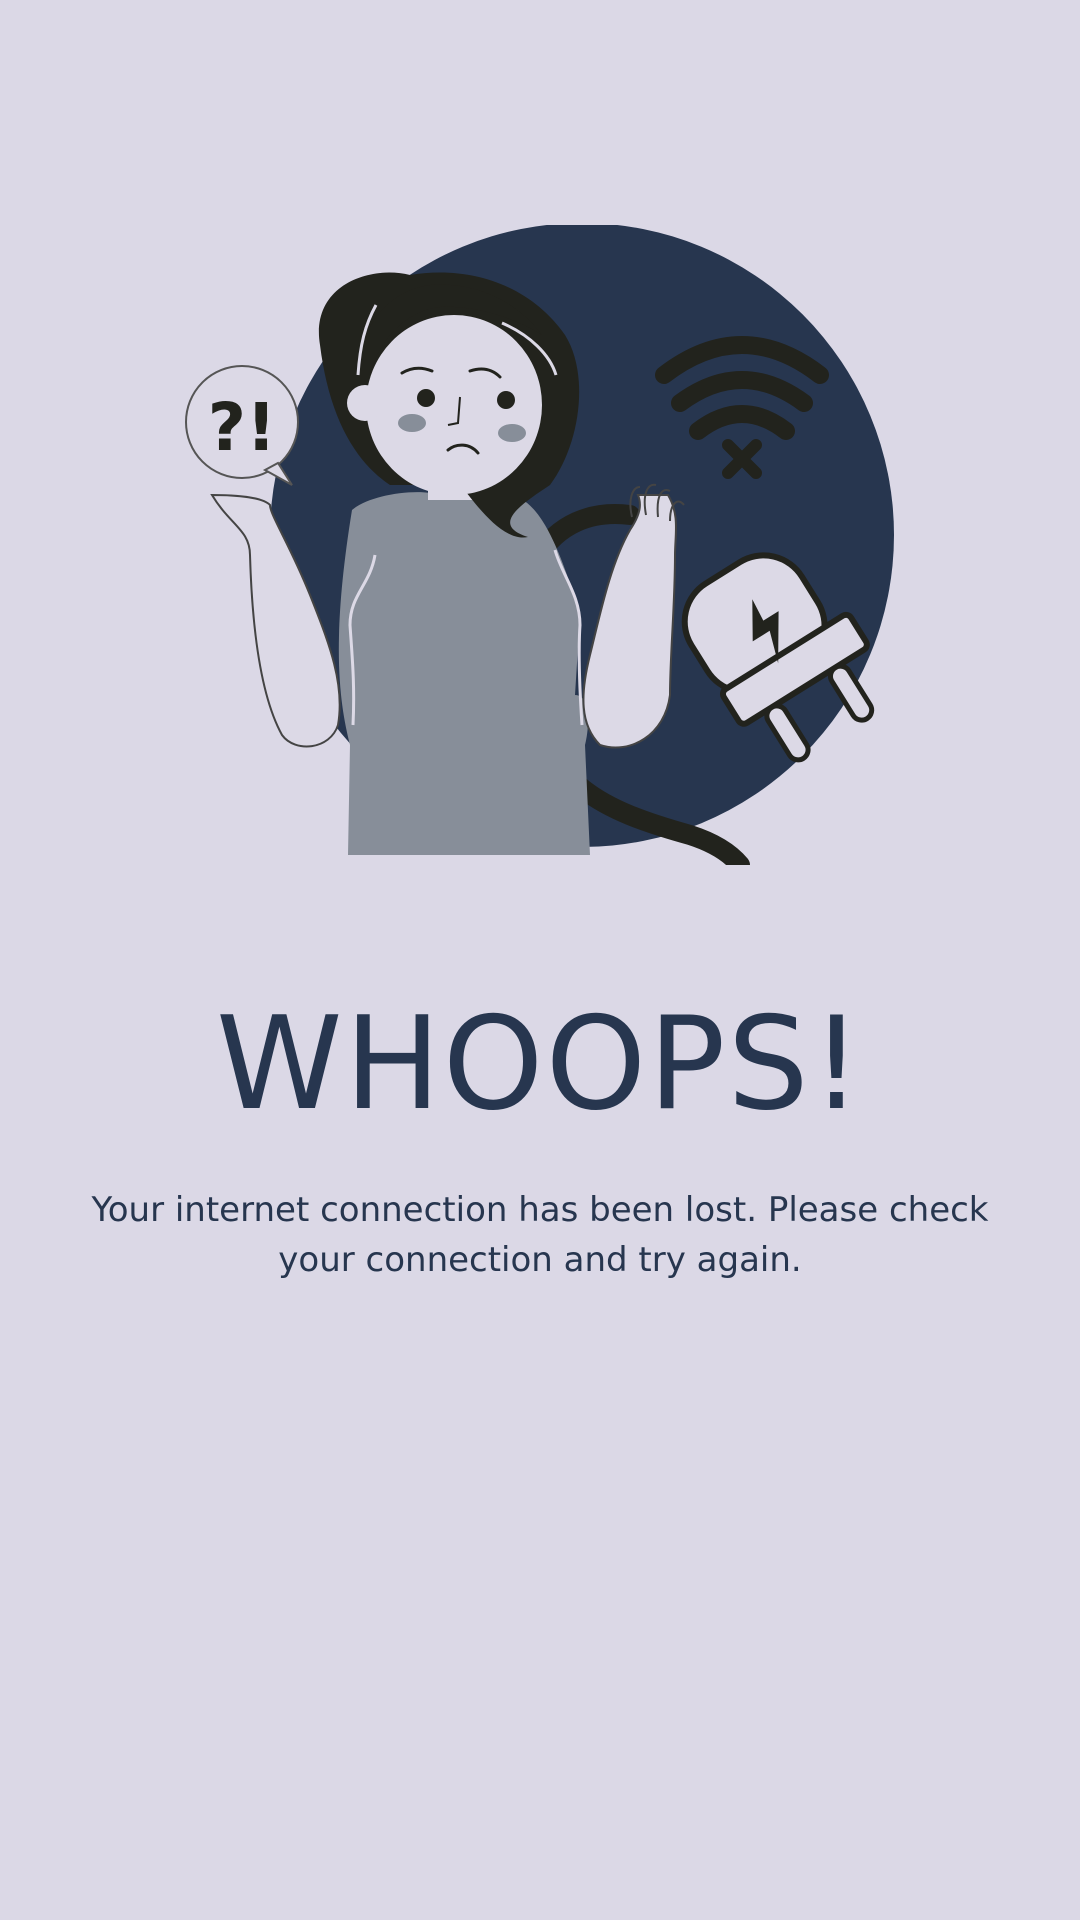  I want to click on speech-bubble-icon: ?!, so click(242, 425).